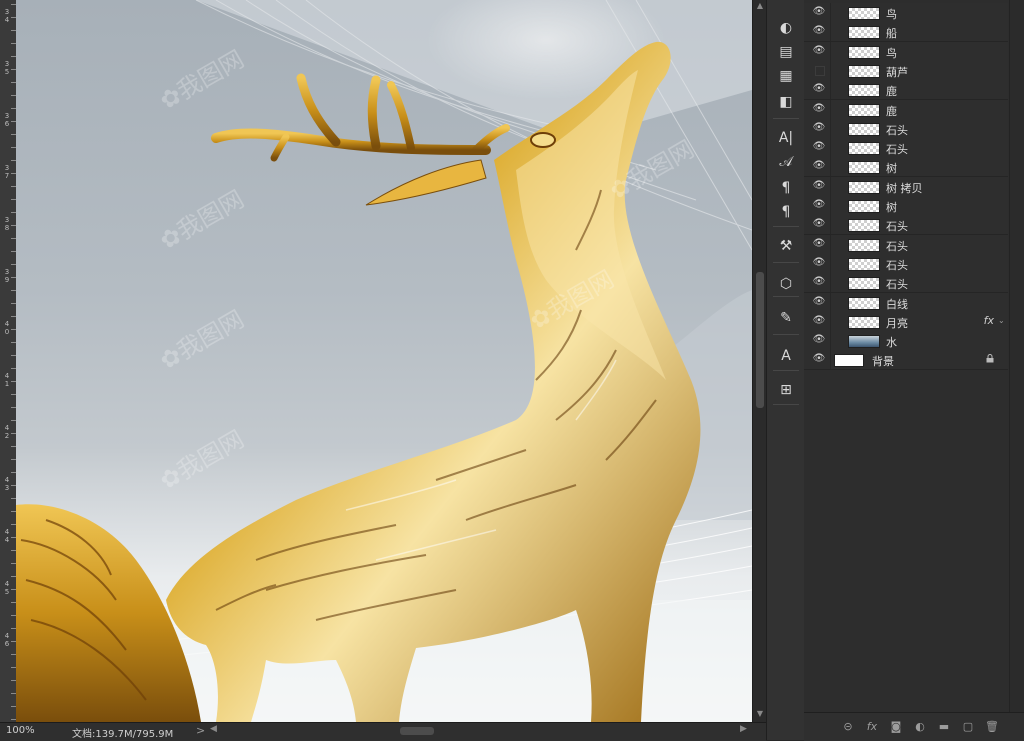 The width and height of the screenshot is (1024, 741). What do you see at coordinates (896, 727) in the screenshot?
I see `add-mask-icon: ◙` at bounding box center [896, 727].